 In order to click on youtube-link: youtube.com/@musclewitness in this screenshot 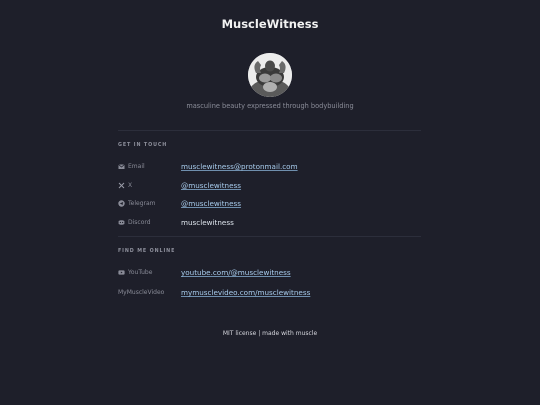, I will do `click(236, 272)`.